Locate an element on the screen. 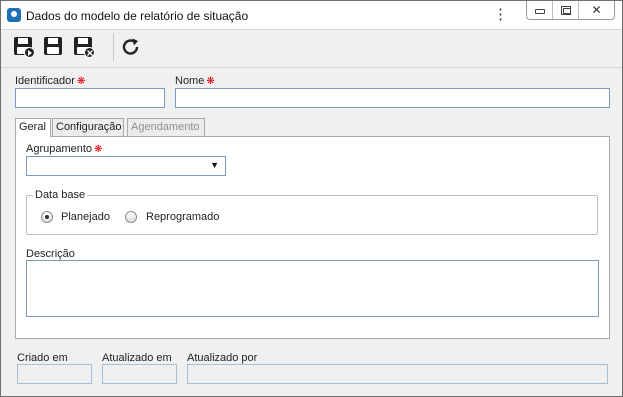  data-base-legend: Data base is located at coordinates (60, 195).